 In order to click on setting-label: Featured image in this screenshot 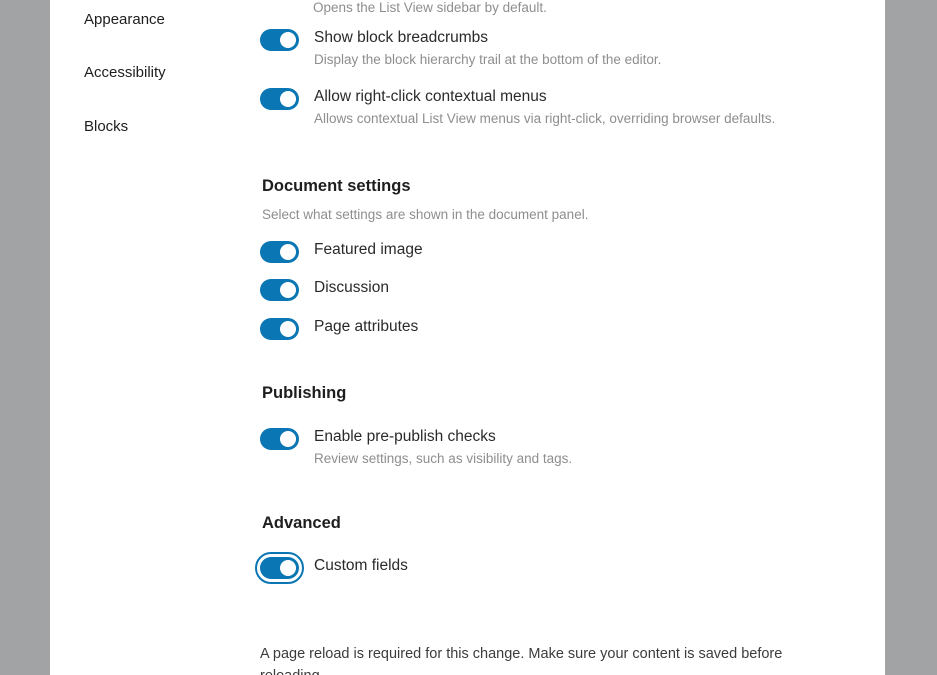, I will do `click(368, 249)`.